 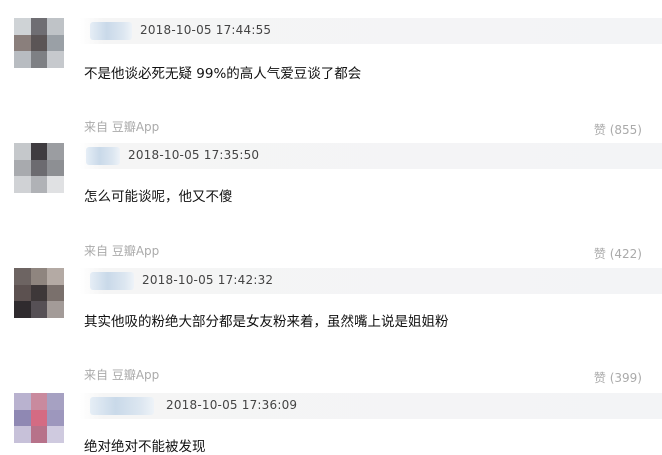 I want to click on comment-timestamp: 2018-10-05 17:44:55, so click(x=206, y=30).